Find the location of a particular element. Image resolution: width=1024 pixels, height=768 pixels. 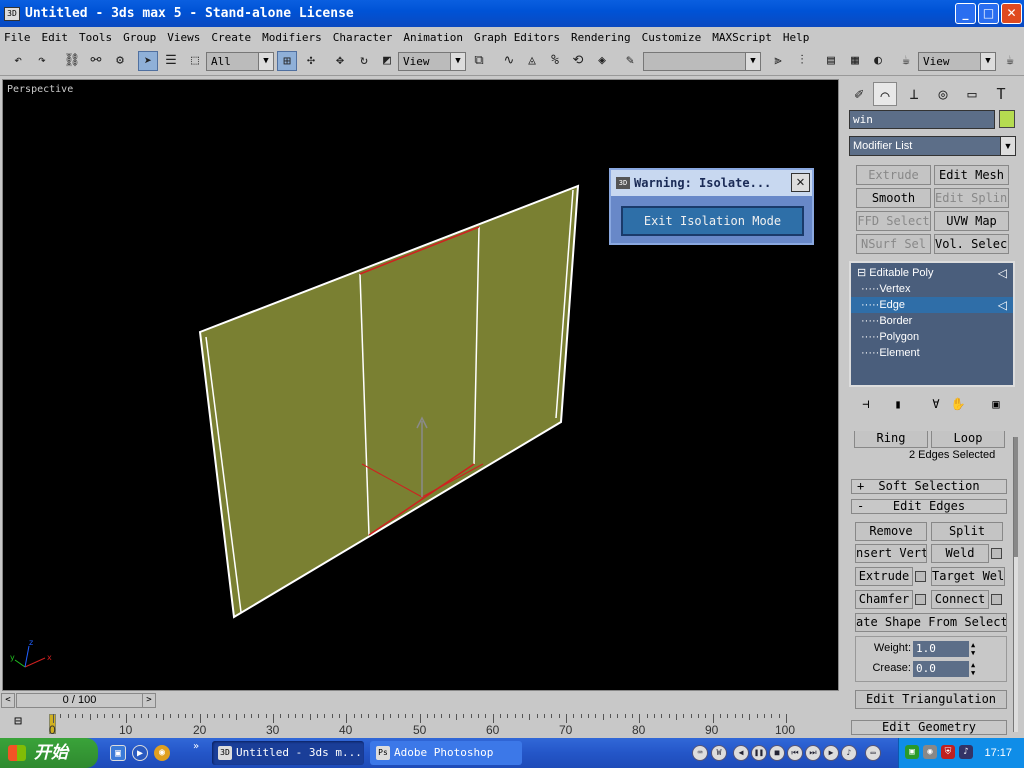

chamfer-button: Chamfer is located at coordinates (884, 599).